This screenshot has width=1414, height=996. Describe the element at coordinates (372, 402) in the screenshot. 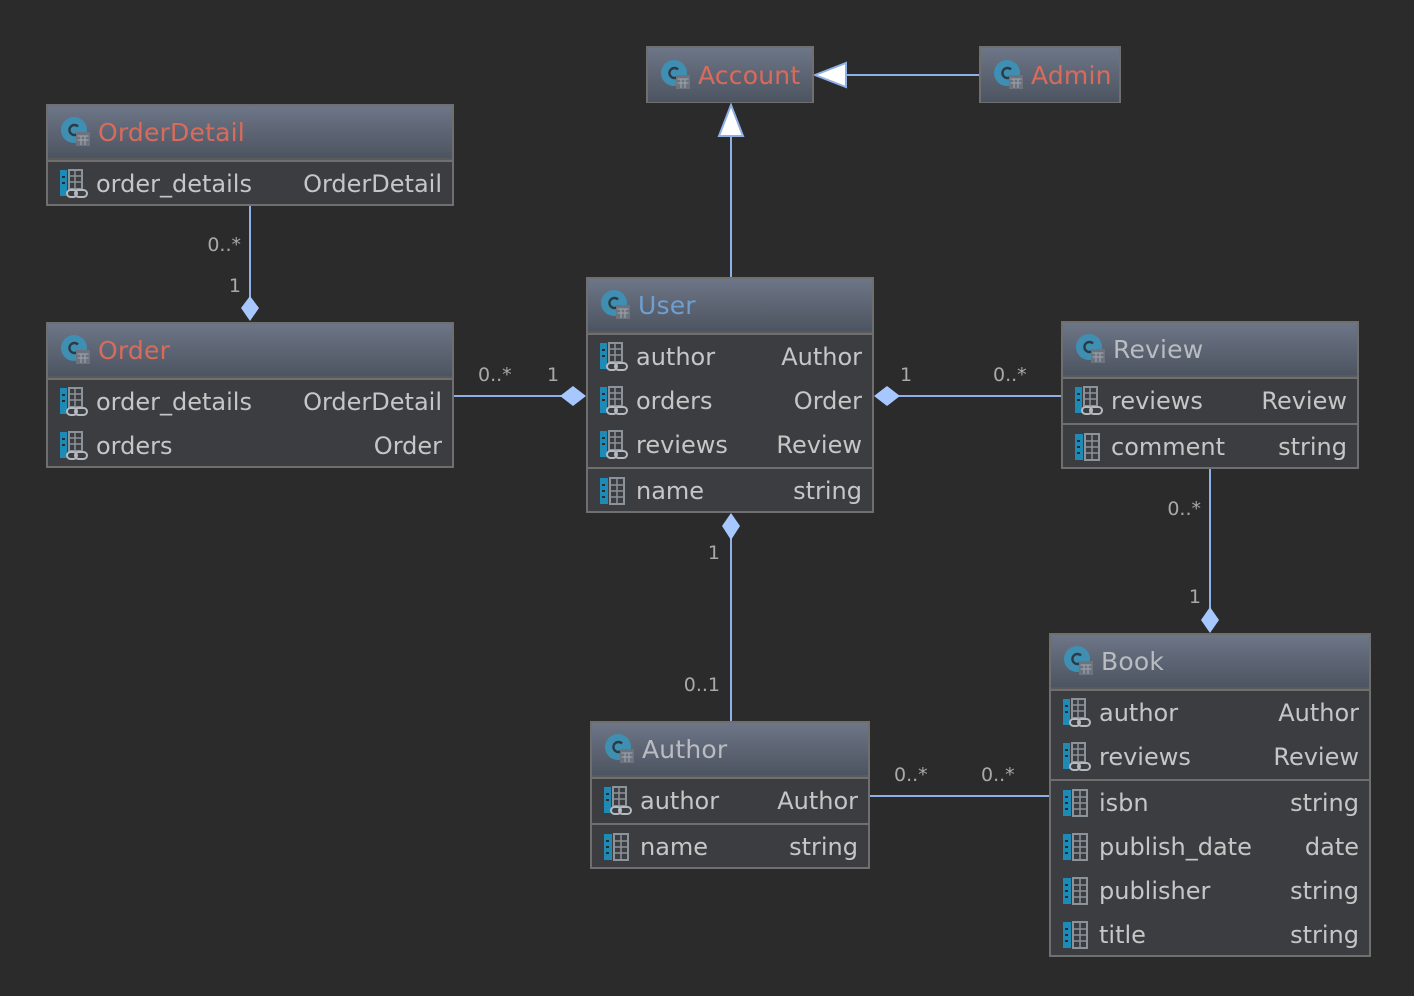

I see `field-type: OrderDetail` at that location.